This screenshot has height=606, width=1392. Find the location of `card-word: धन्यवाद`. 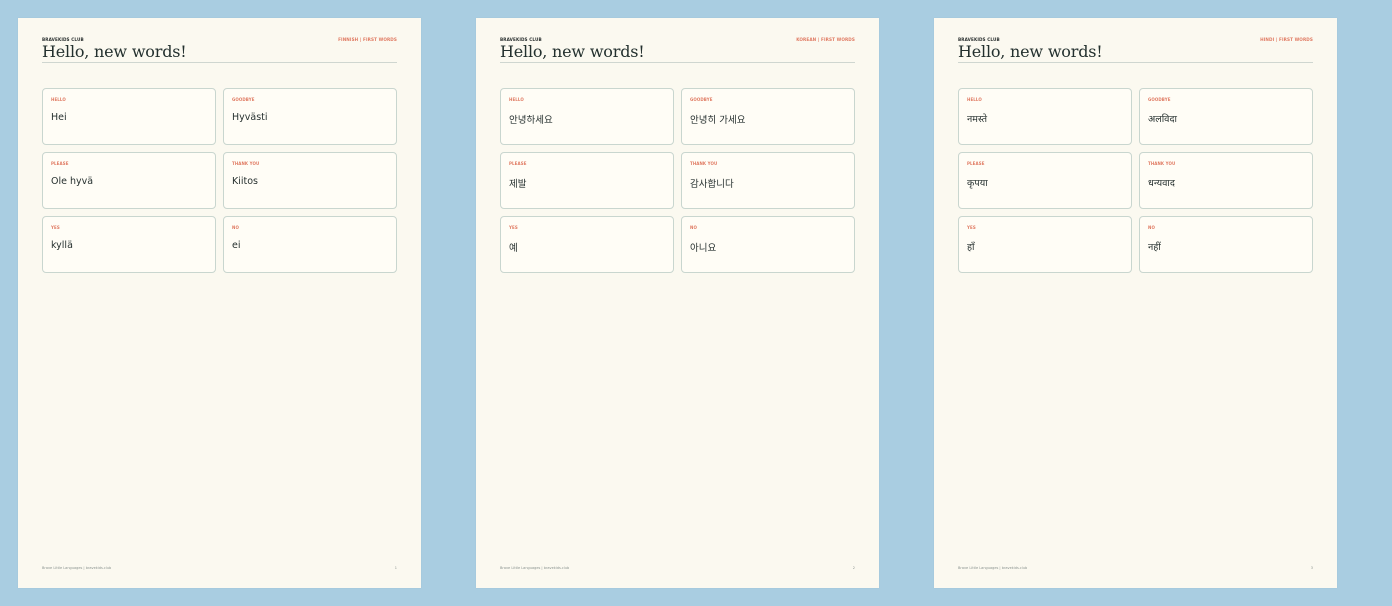

card-word: धन्यवाद is located at coordinates (1161, 183).